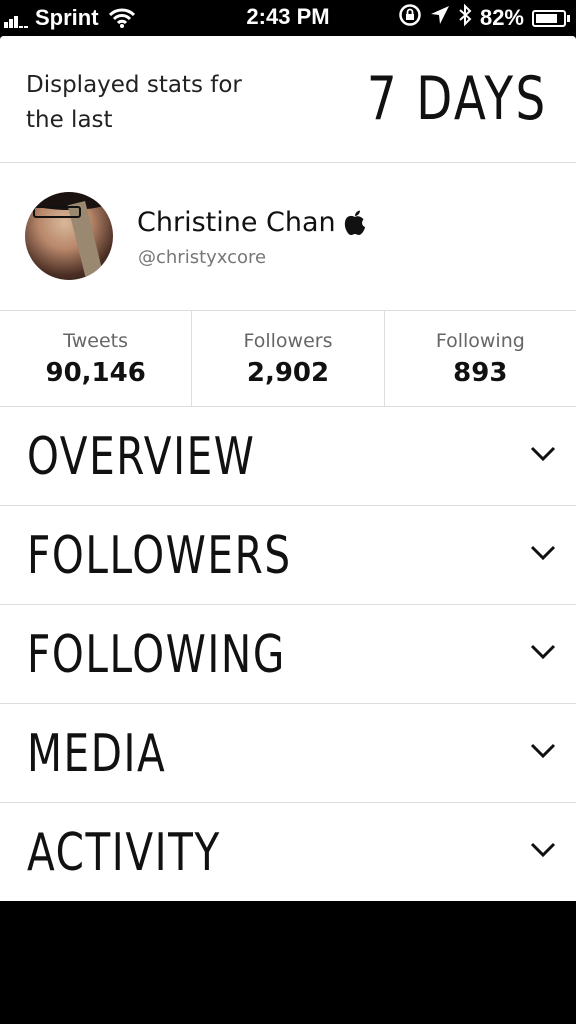 This screenshot has height=1024, width=576. What do you see at coordinates (124, 853) in the screenshot?
I see `section-title: ACTIVITY` at bounding box center [124, 853].